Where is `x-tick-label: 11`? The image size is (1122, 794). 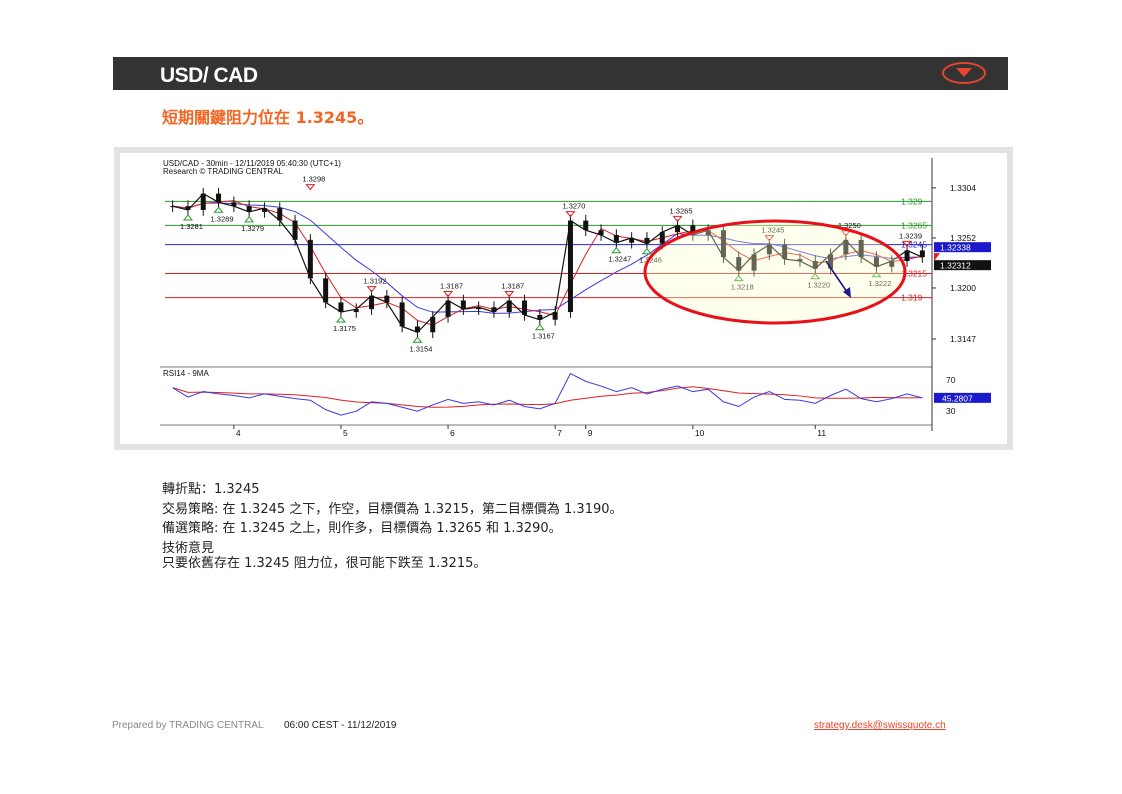 x-tick-label: 11 is located at coordinates (821, 433).